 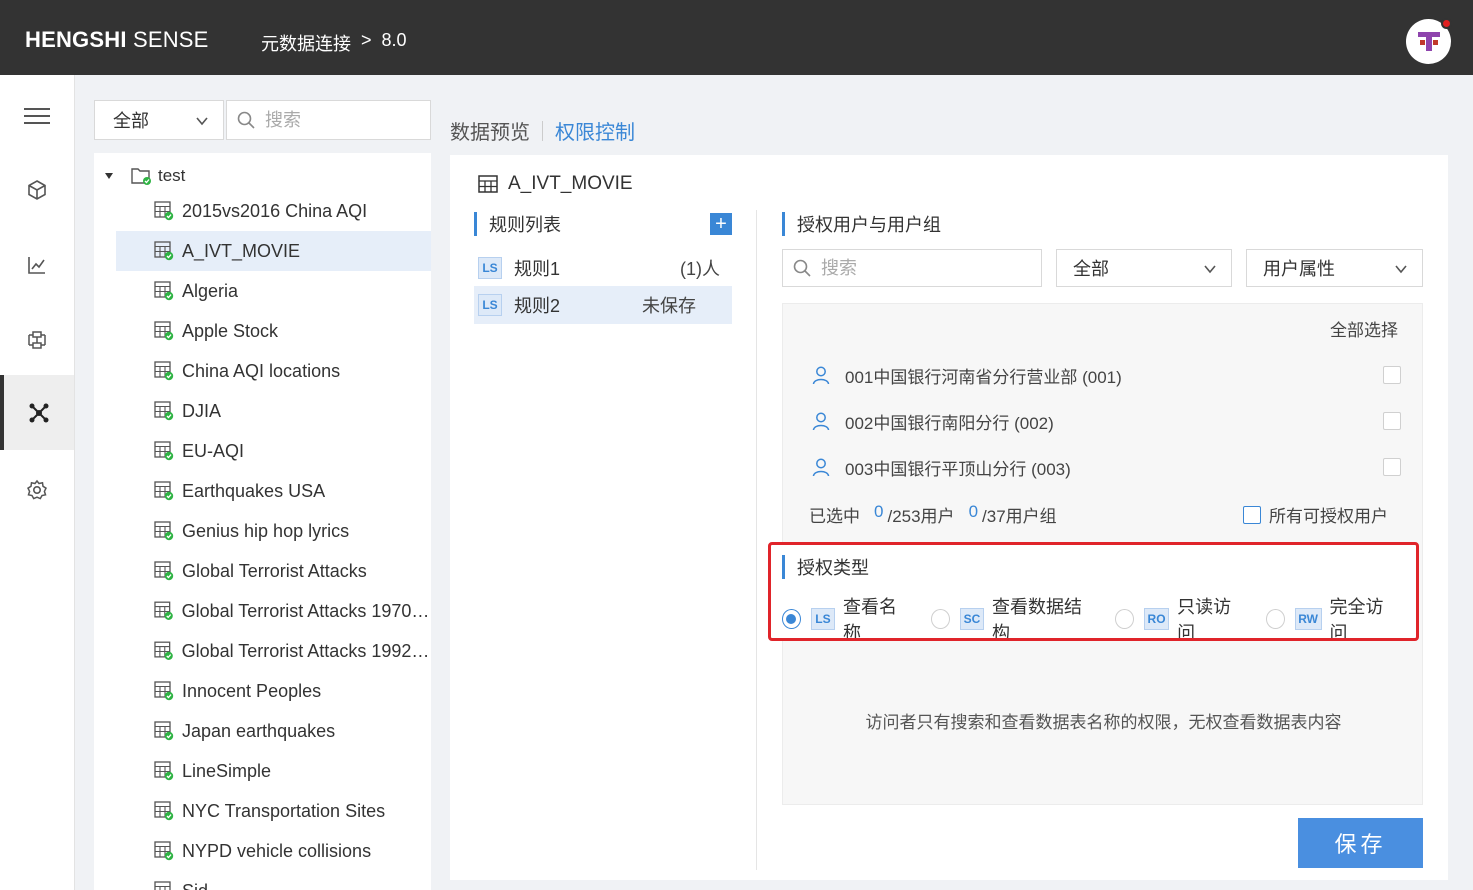 I want to click on auth-type-heading: 授权类型, so click(x=825, y=567).